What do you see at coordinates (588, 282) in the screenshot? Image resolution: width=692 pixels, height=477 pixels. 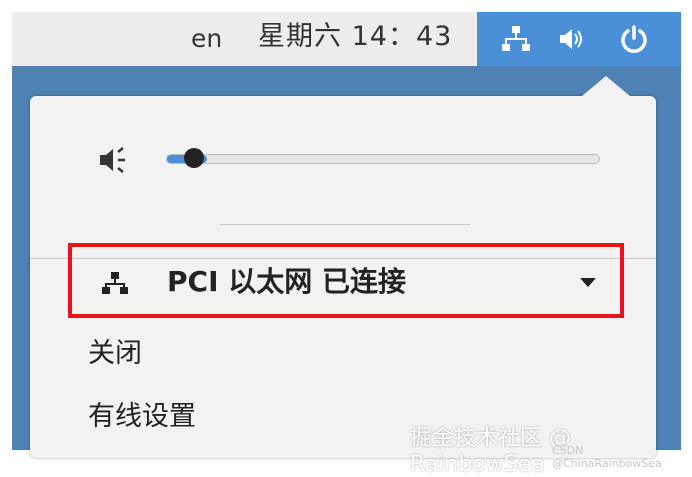 I see `chevron-down-icon` at bounding box center [588, 282].